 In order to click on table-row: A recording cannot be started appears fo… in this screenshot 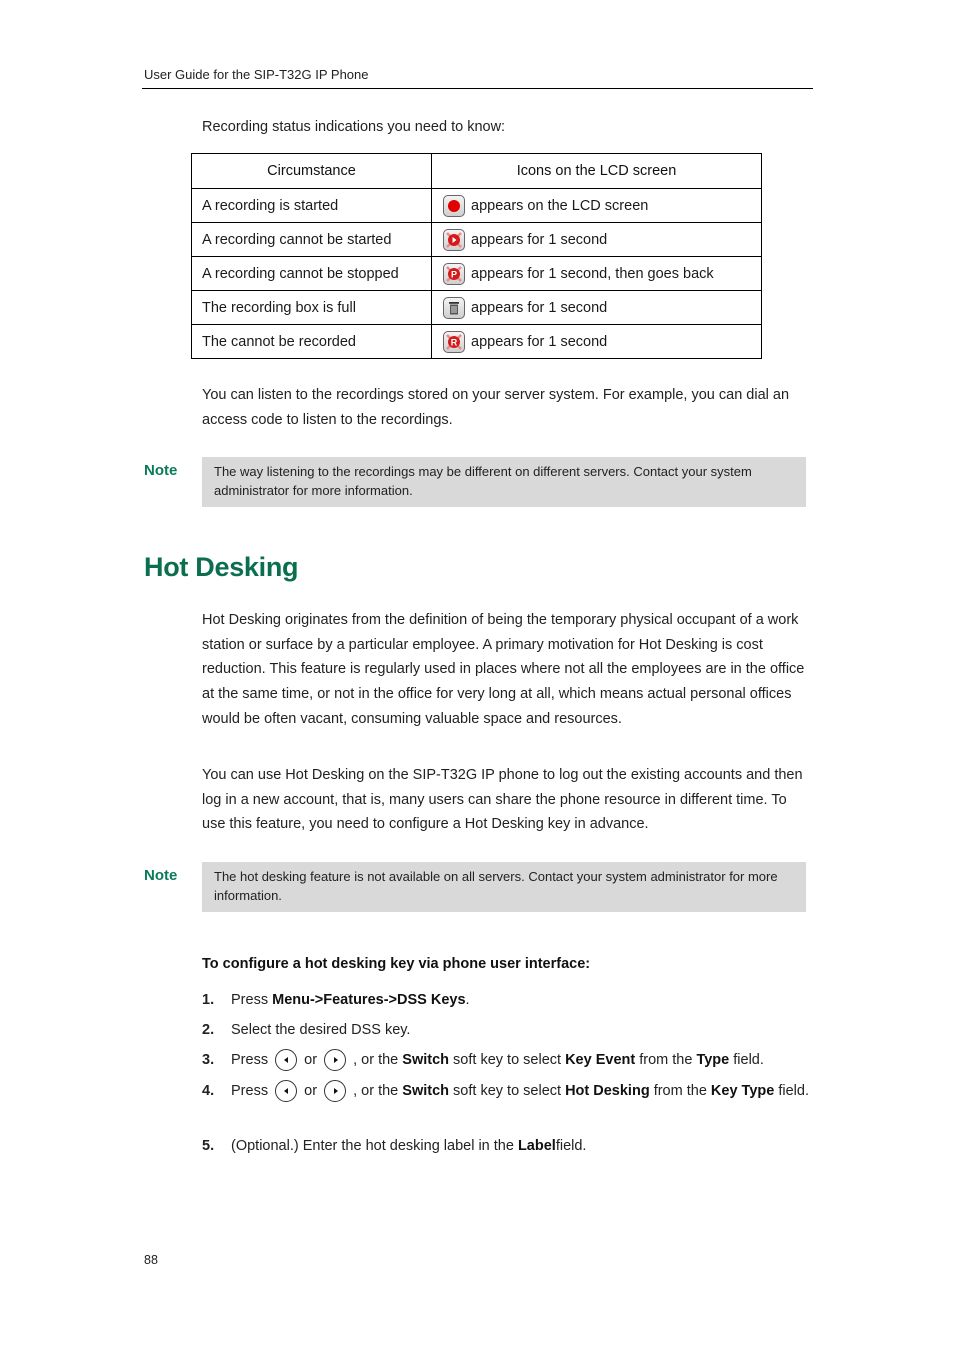, I will do `click(476, 239)`.